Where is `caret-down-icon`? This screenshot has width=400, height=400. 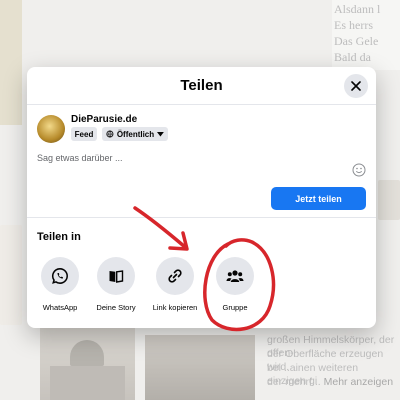
caret-down-icon is located at coordinates (160, 133).